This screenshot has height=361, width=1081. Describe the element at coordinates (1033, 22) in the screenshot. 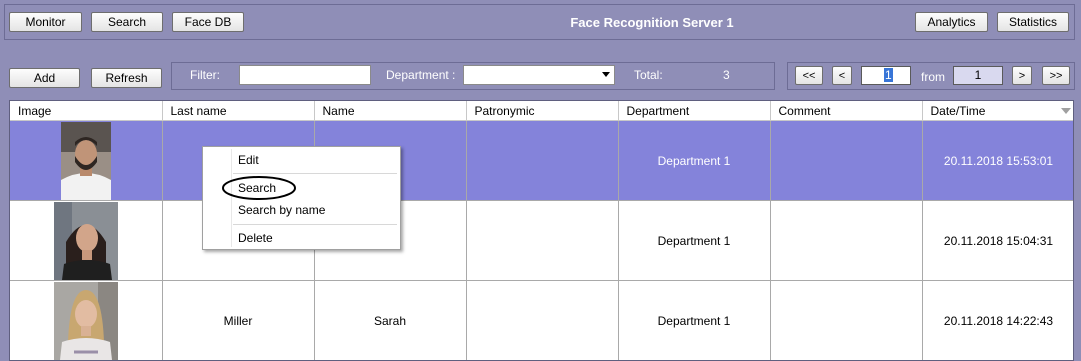

I see `statistics-button: Statistics` at that location.